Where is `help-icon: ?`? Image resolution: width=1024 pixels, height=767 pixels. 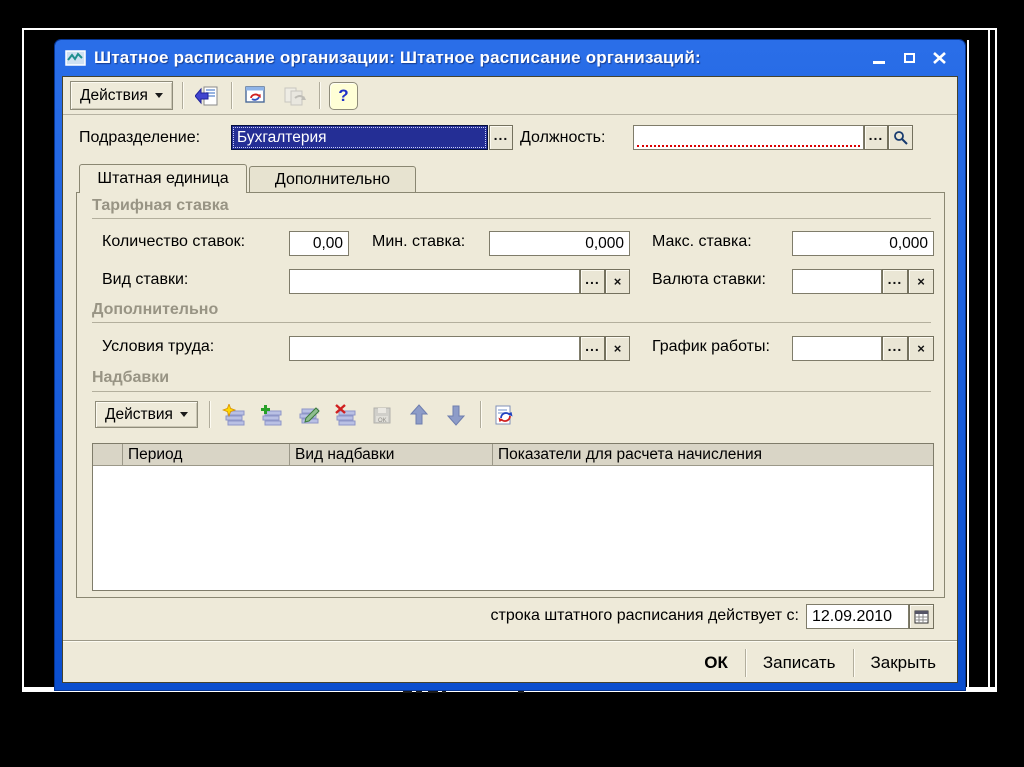 help-icon: ? is located at coordinates (343, 95).